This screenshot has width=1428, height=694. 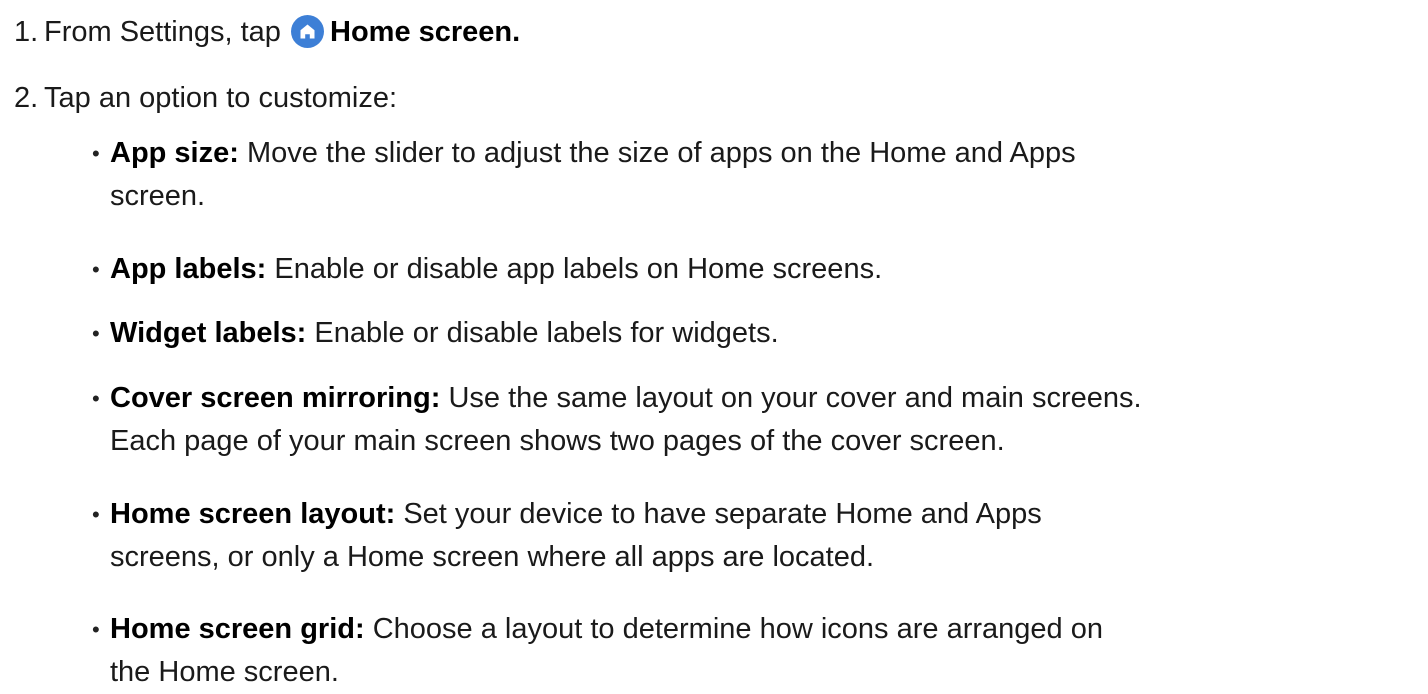 What do you see at coordinates (237, 629) in the screenshot?
I see `option-title: Home screen grid:` at bounding box center [237, 629].